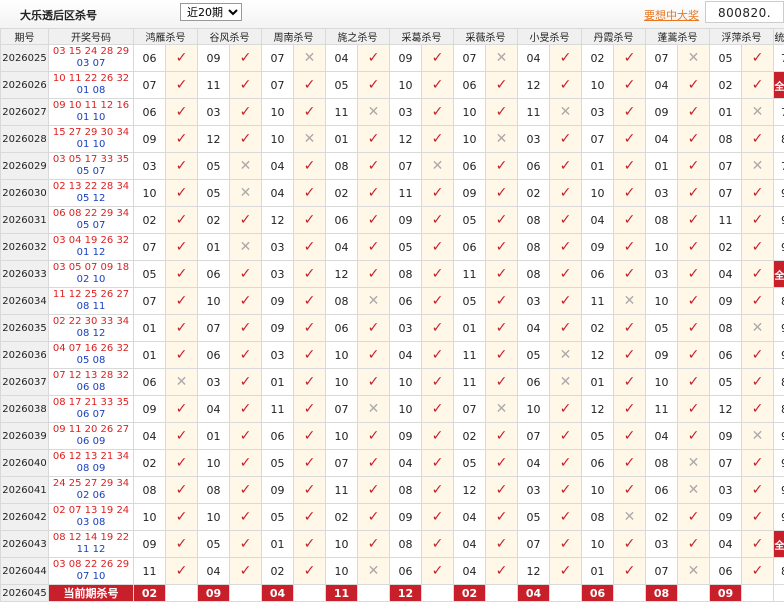 This screenshot has width=784, height=602. Describe the element at coordinates (91, 544) in the screenshot. I see `draw-numbers-cell: 08 12 14 19 2211 12` at that location.